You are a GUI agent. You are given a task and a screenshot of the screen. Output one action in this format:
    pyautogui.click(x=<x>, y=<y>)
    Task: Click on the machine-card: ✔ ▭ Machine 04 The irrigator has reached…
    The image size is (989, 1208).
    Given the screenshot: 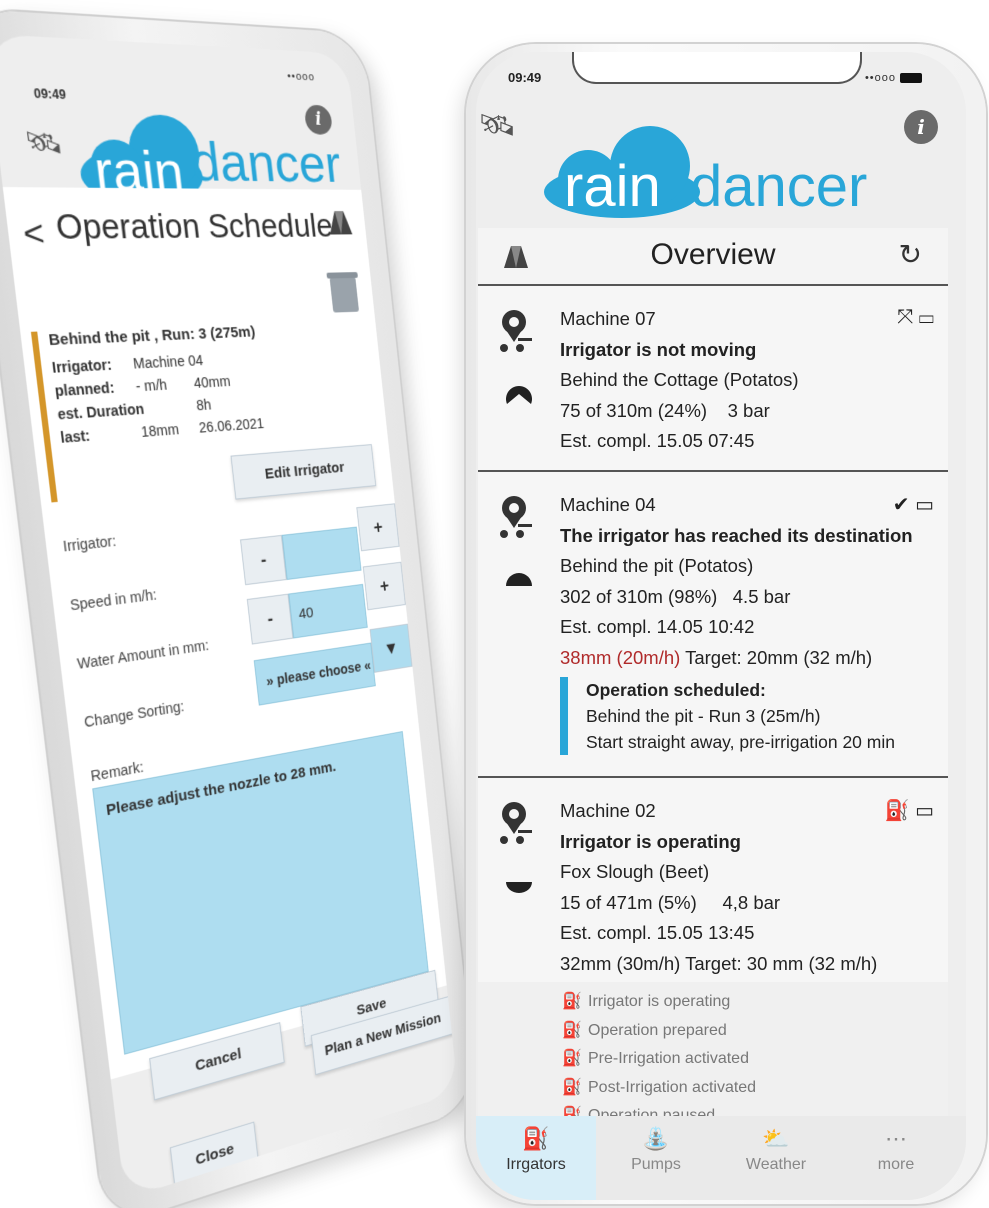 What is the action you would take?
    pyautogui.click(x=713, y=625)
    